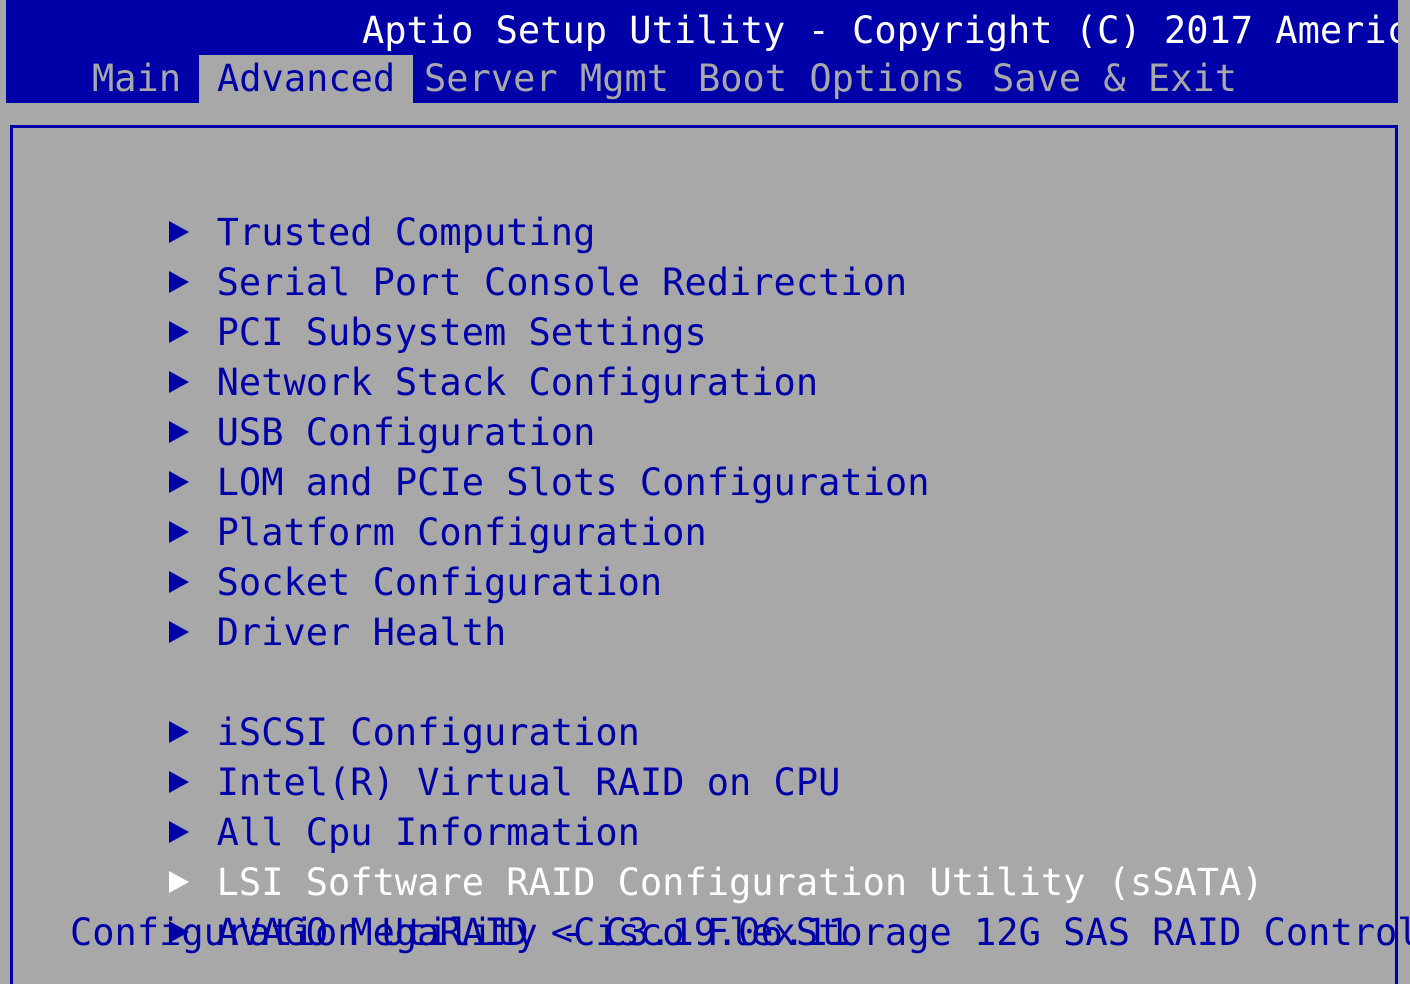 The height and width of the screenshot is (984, 1410). What do you see at coordinates (546, 79) in the screenshot?
I see `tab-server-mgmt: Server Mgmt` at bounding box center [546, 79].